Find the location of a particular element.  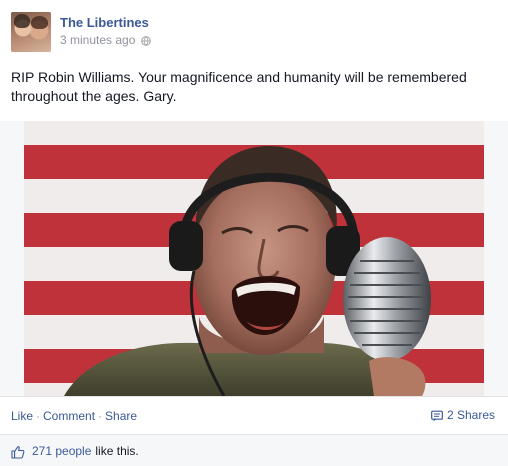

shares-count-link: 2 Shares is located at coordinates (463, 415).